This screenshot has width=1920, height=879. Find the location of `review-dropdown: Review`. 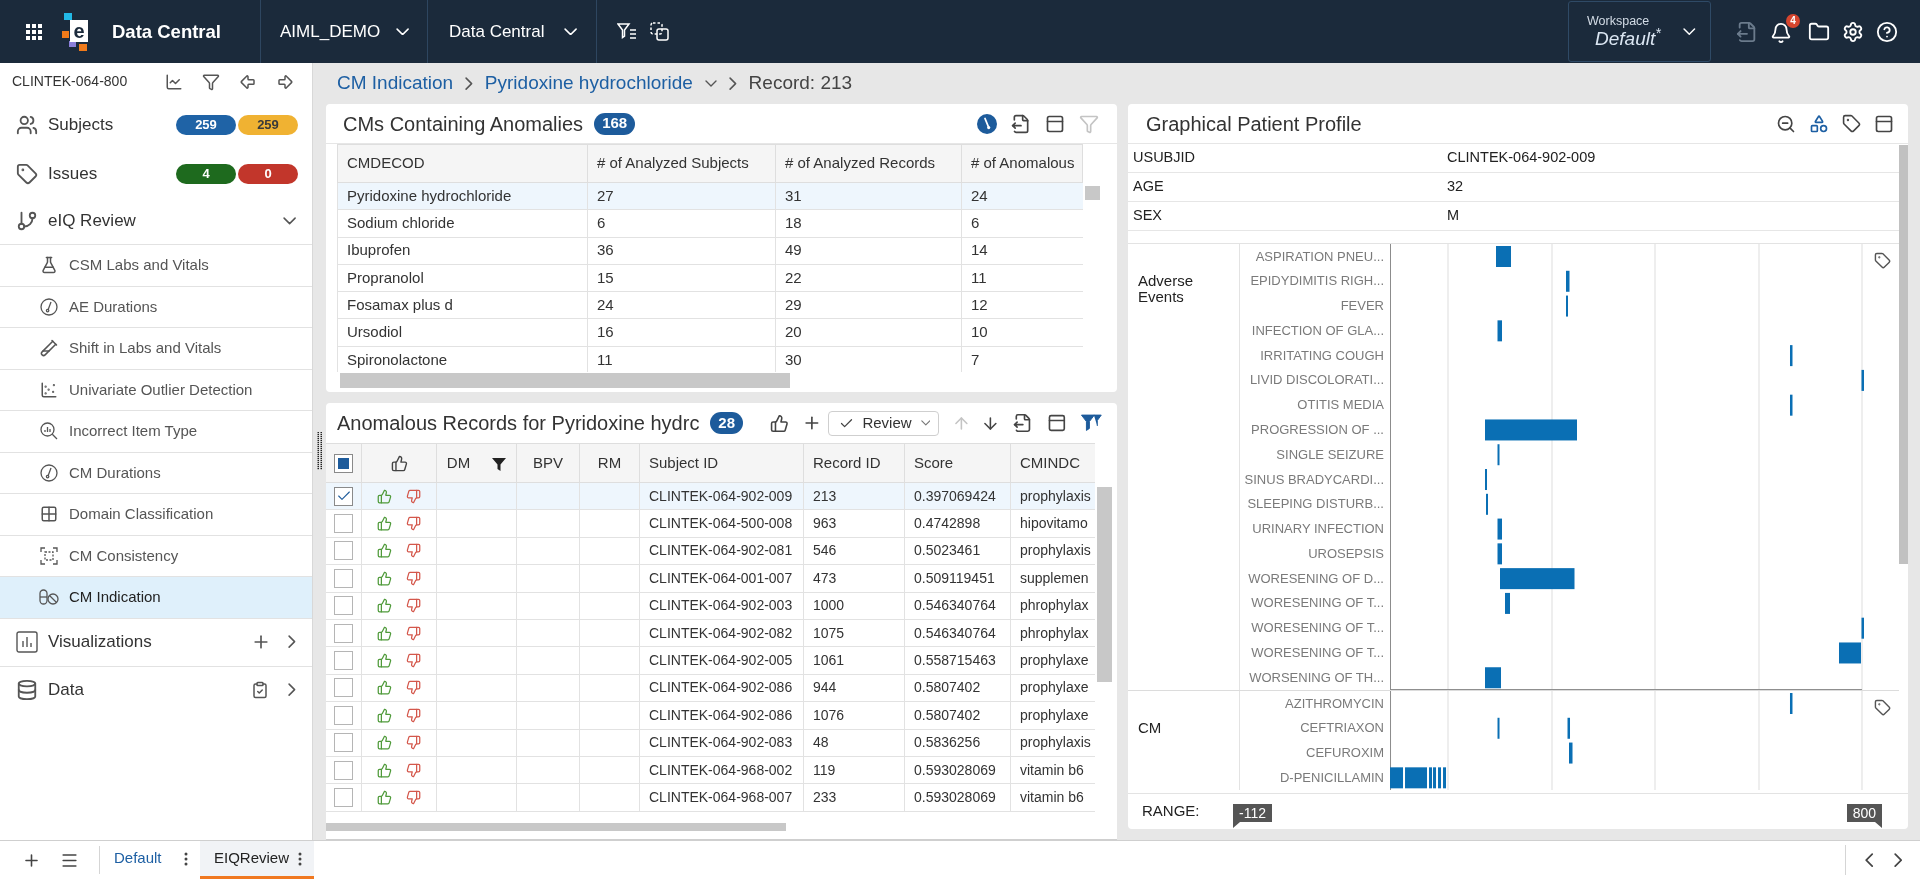

review-dropdown: Review is located at coordinates (884, 423).